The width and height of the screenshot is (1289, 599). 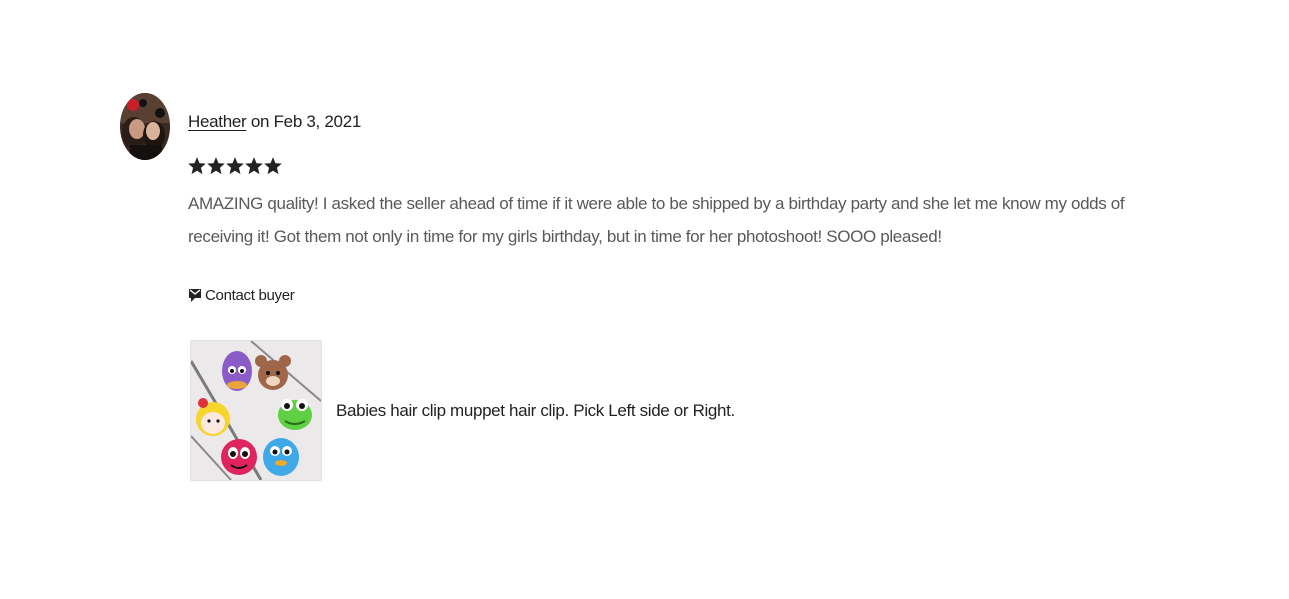 I want to click on message-icon, so click(x=195, y=296).